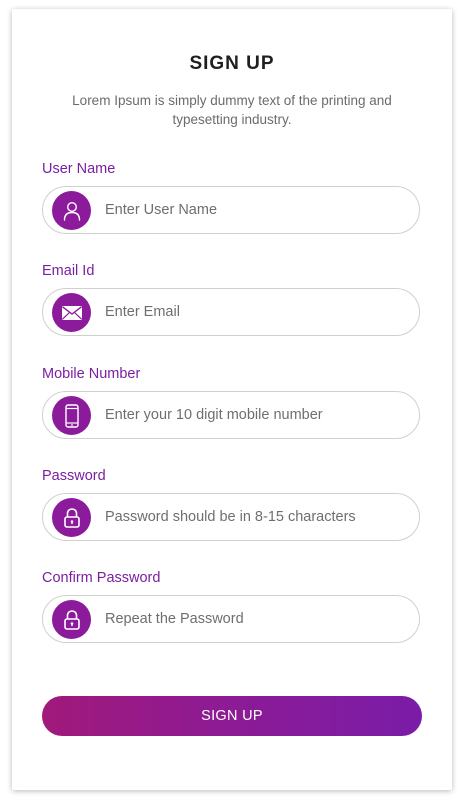 This screenshot has height=806, width=464. I want to click on page-title: SIGN UP, so click(232, 63).